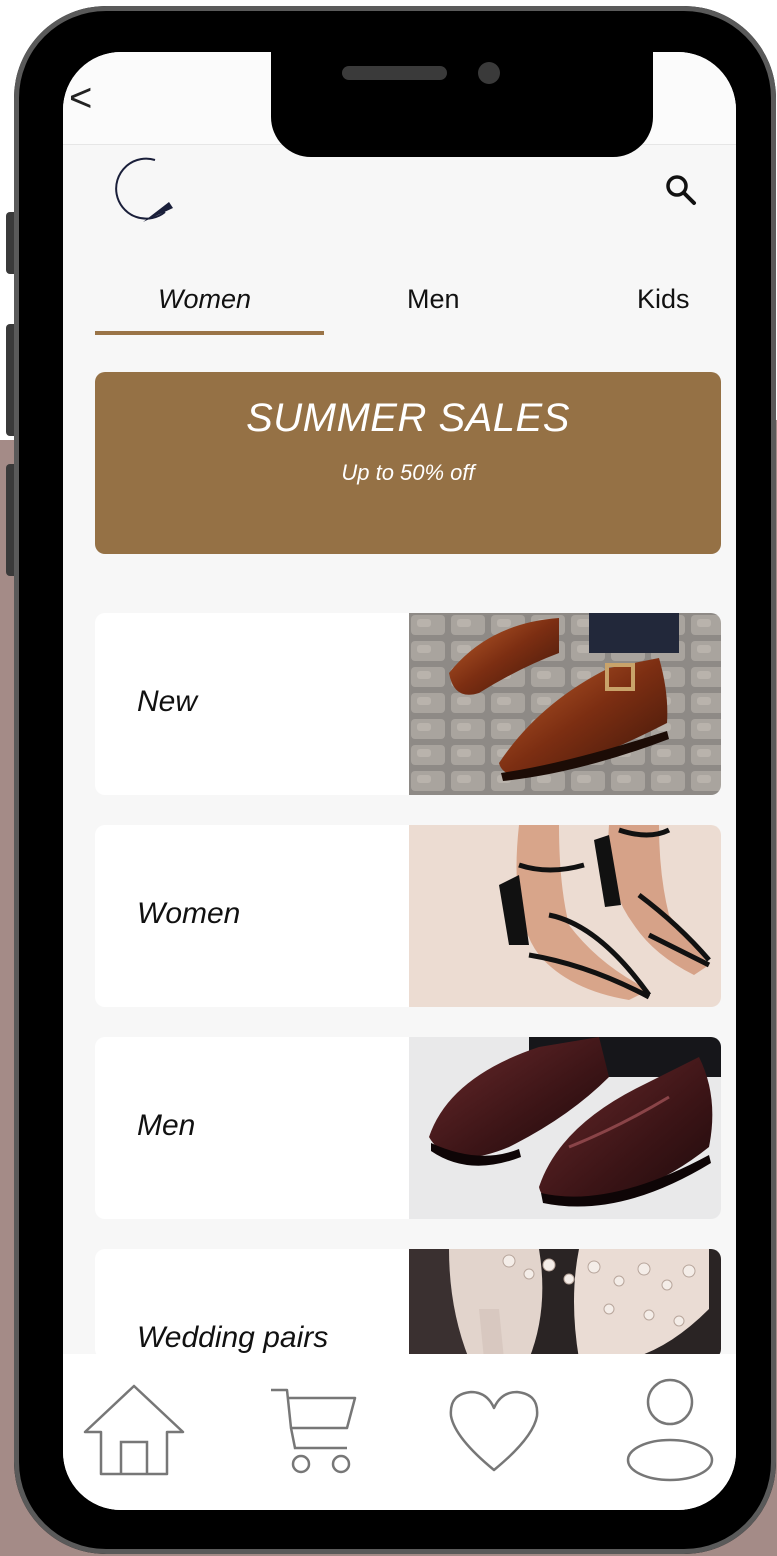  Describe the element at coordinates (134, 1430) in the screenshot. I see `home-icon` at that location.